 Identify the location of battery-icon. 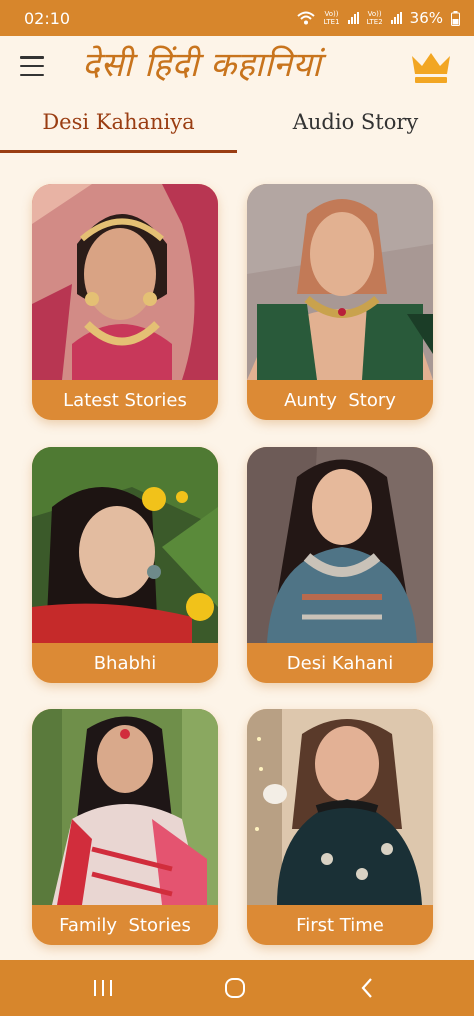
(455, 18).